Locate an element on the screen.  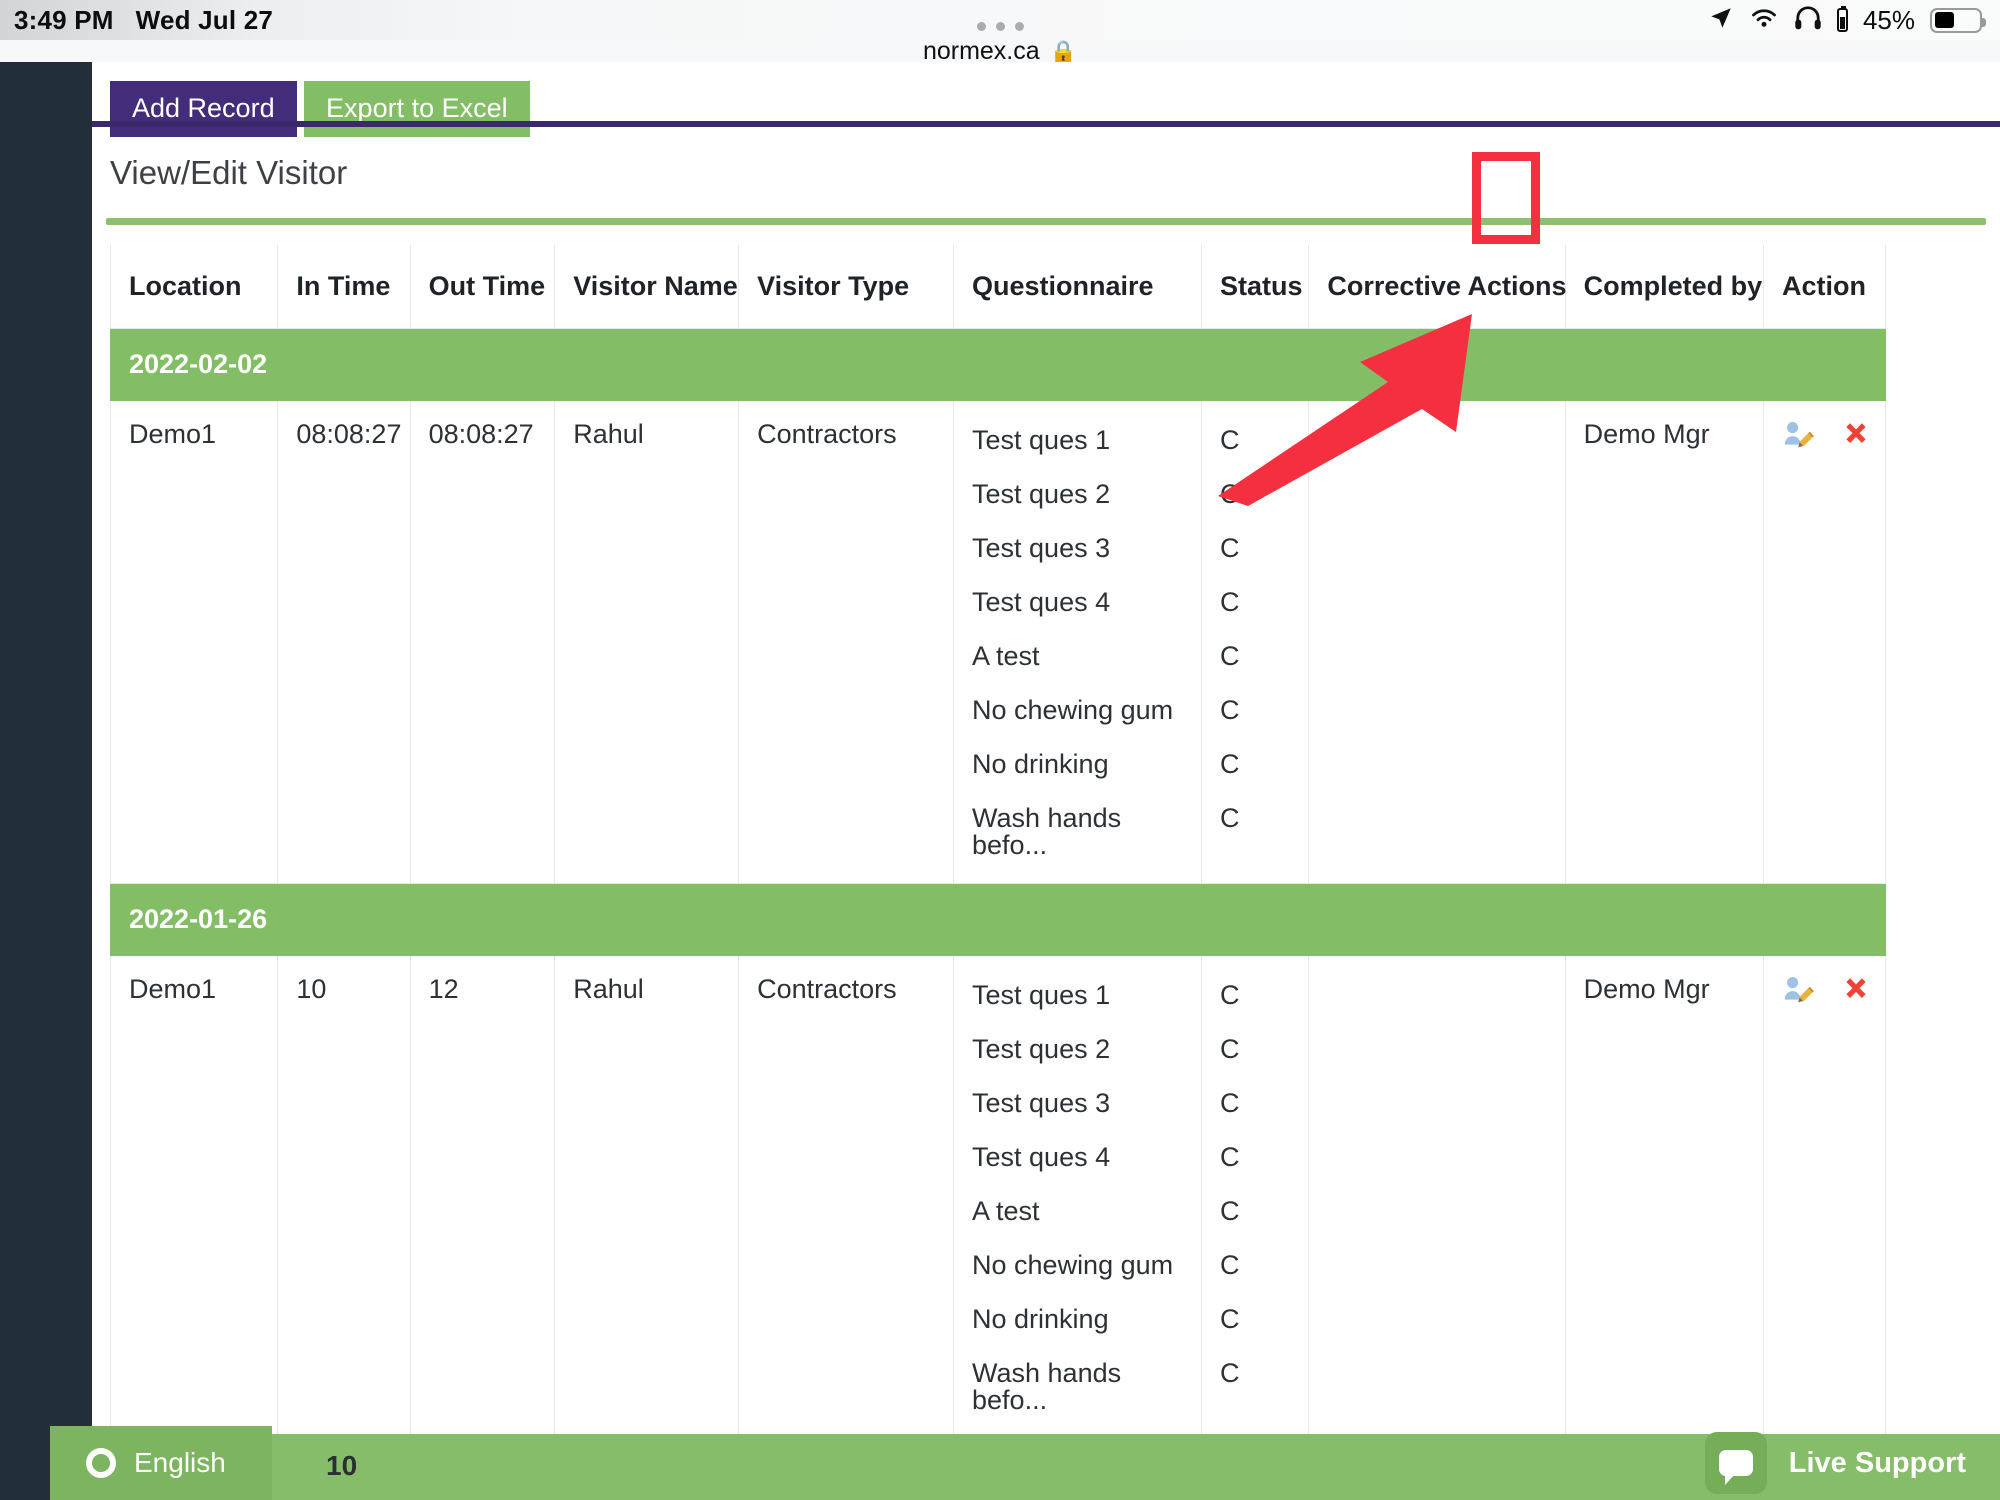
column-header-out-time: Out Time is located at coordinates (482, 287).